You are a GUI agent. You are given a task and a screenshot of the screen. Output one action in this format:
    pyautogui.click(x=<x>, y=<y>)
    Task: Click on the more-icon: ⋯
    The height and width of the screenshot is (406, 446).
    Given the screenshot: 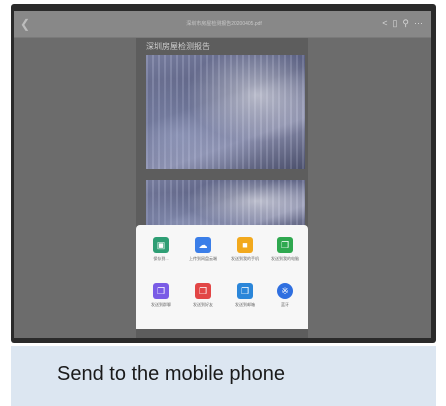 What is the action you would take?
    pyautogui.click(x=418, y=23)
    